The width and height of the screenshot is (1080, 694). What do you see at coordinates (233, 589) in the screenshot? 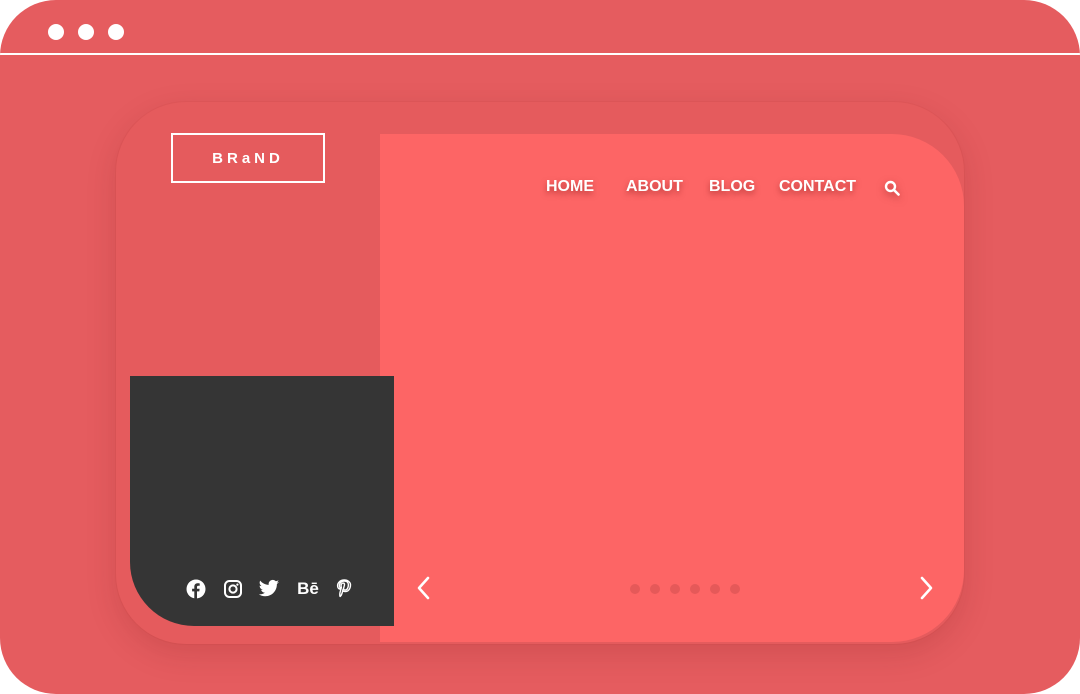
I see `instagram-icon` at bounding box center [233, 589].